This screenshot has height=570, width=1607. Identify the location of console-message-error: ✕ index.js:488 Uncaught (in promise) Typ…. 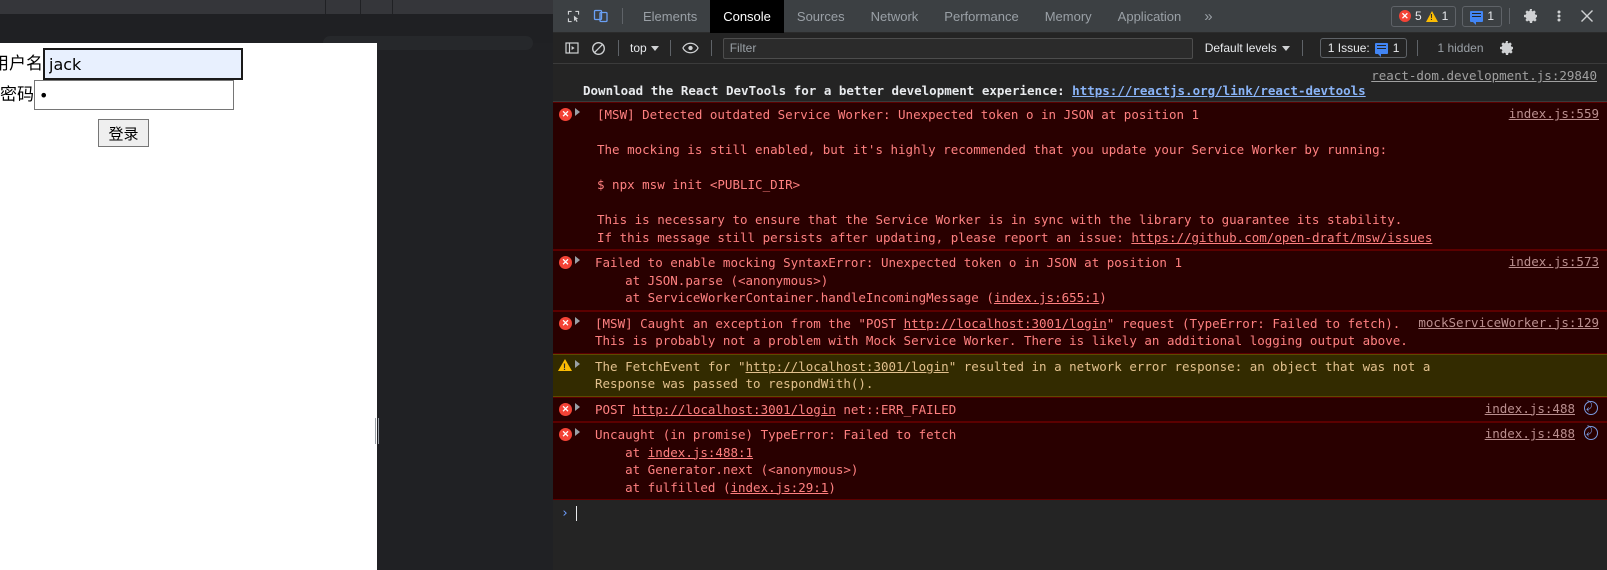
(1080, 461).